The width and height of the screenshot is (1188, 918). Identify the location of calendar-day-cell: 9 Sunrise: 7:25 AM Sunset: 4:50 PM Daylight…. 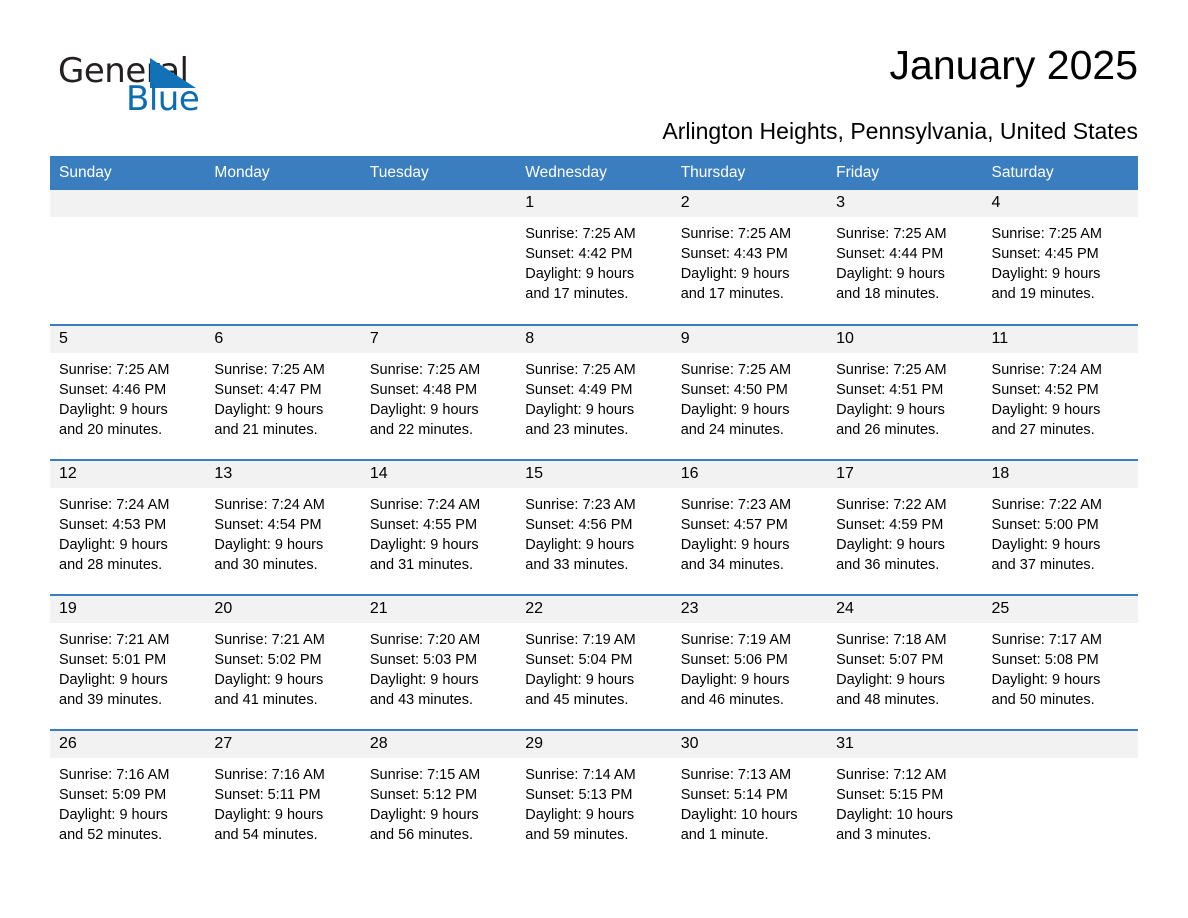
(749, 392).